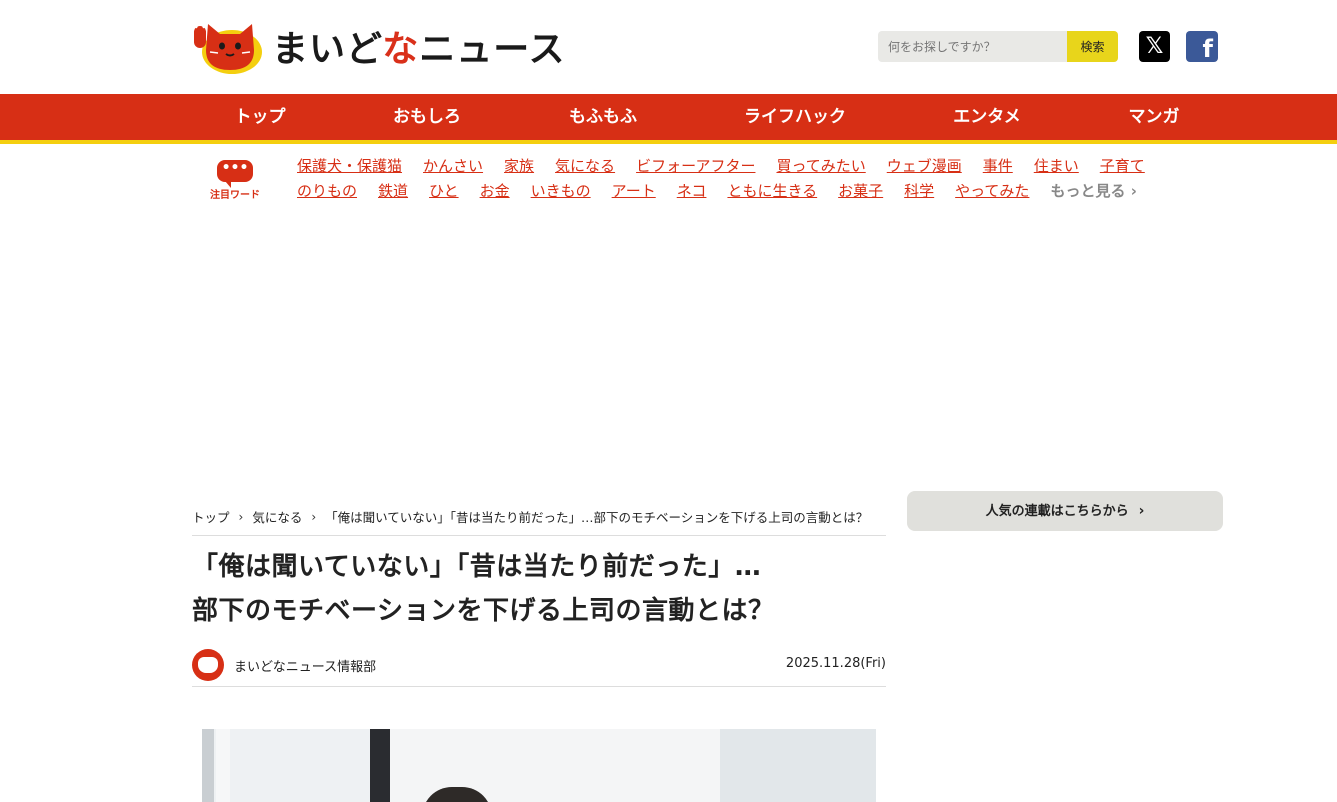 The height and width of the screenshot is (802, 1337). I want to click on author-byline: まいどなニュース情報部, so click(284, 665).